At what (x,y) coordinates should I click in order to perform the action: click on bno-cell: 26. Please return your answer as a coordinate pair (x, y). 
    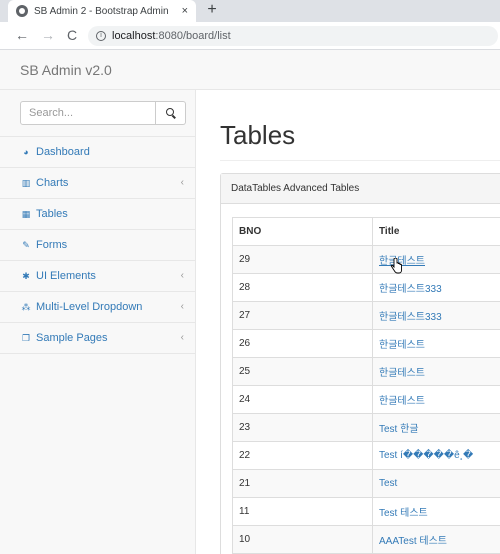
    Looking at the image, I should click on (302, 343).